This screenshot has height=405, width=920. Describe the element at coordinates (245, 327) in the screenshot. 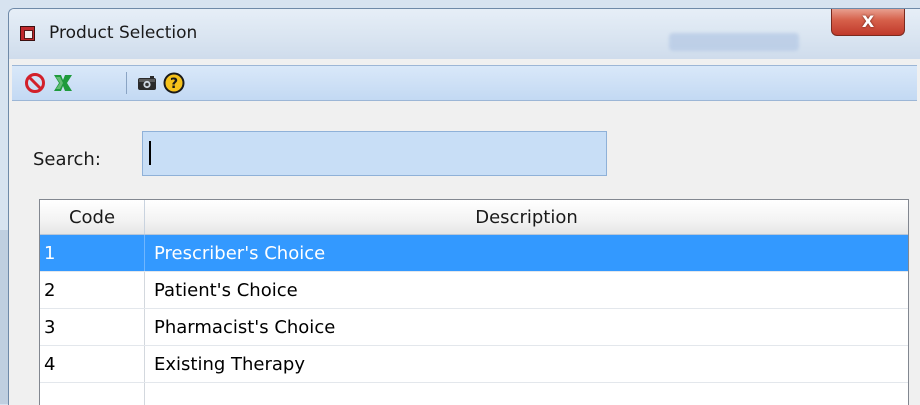

I see `cell-description: Pharmacist's Choice` at that location.